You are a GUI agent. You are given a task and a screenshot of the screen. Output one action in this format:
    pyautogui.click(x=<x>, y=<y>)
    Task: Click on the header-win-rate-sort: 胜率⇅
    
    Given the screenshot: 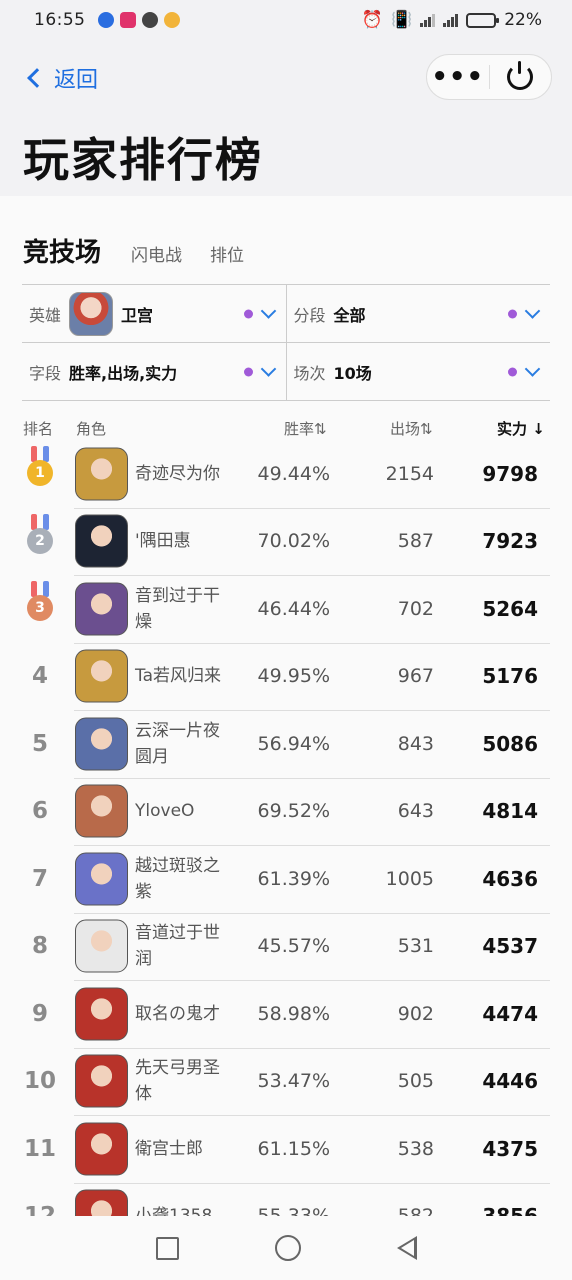 What is the action you would take?
    pyautogui.click(x=305, y=428)
    